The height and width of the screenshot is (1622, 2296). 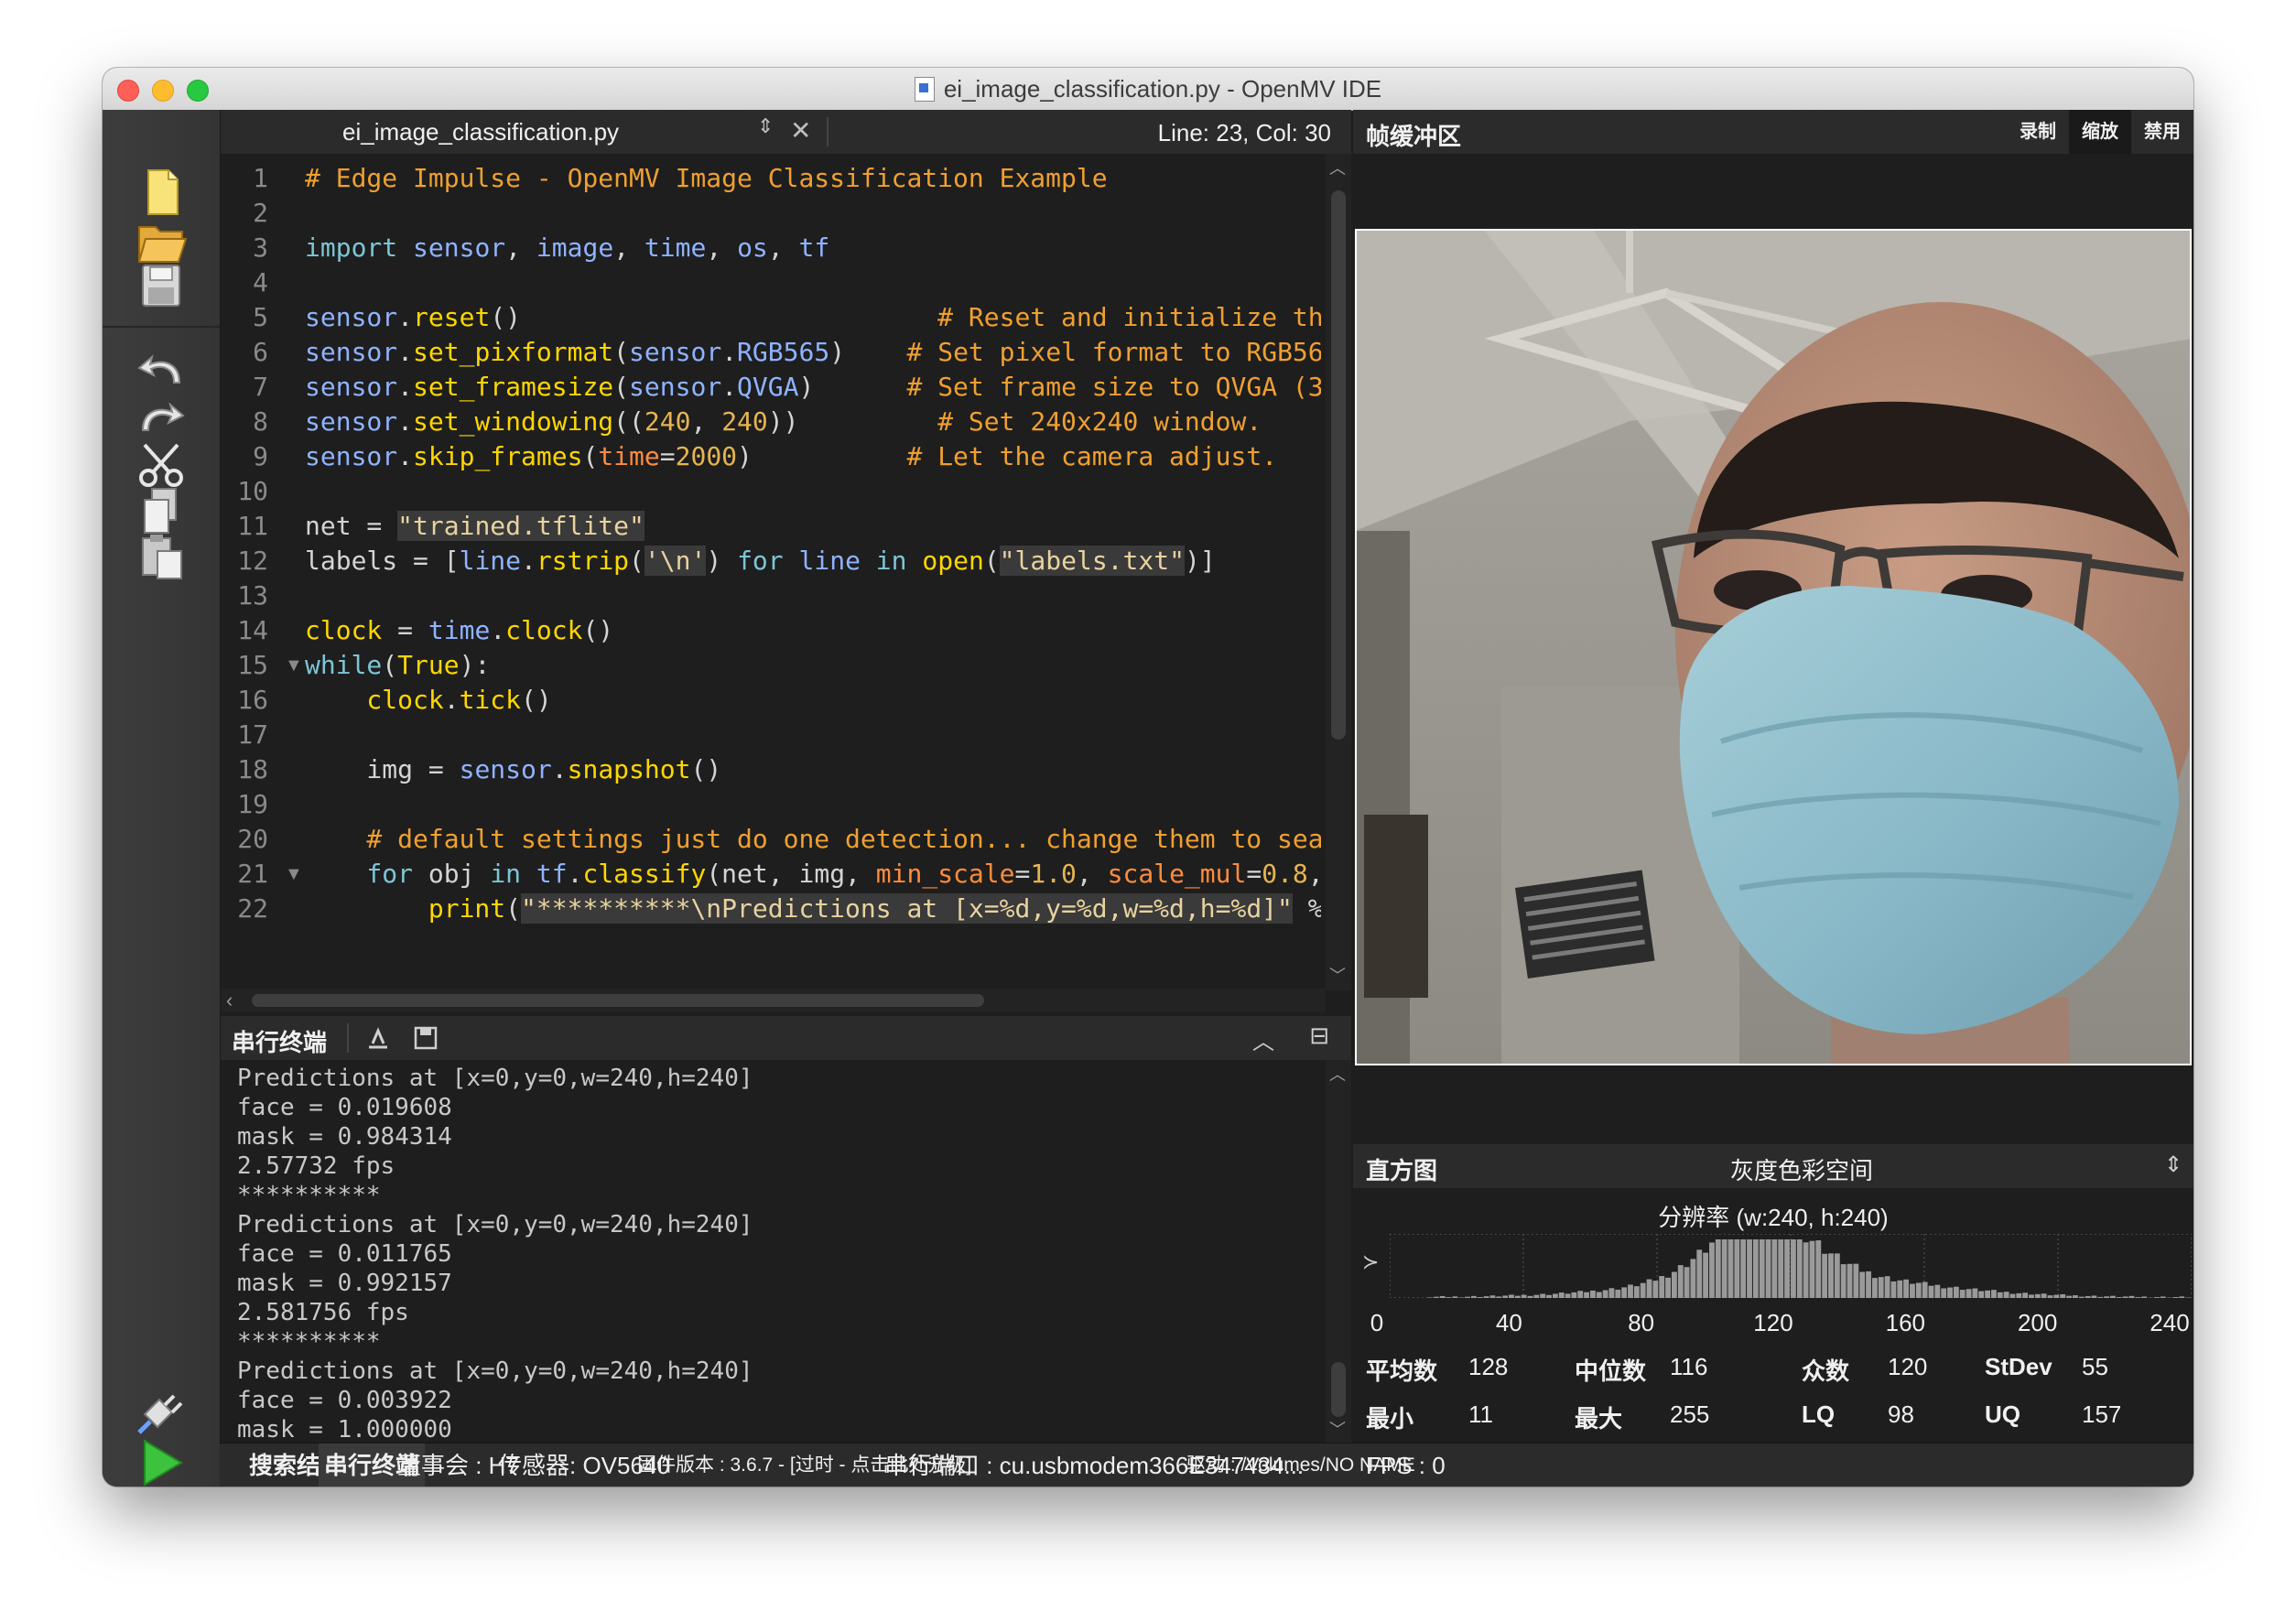 I want to click on terminal-scroll-down-icon: ﹀, so click(x=1338, y=1429).